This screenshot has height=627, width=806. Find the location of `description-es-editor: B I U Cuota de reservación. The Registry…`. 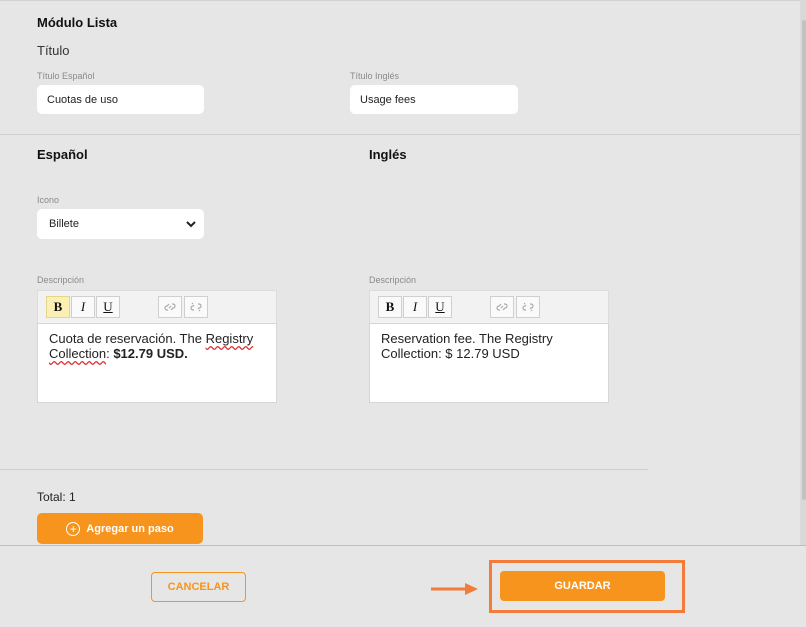

description-es-editor: B I U Cuota de reservación. The Registry… is located at coordinates (157, 346).